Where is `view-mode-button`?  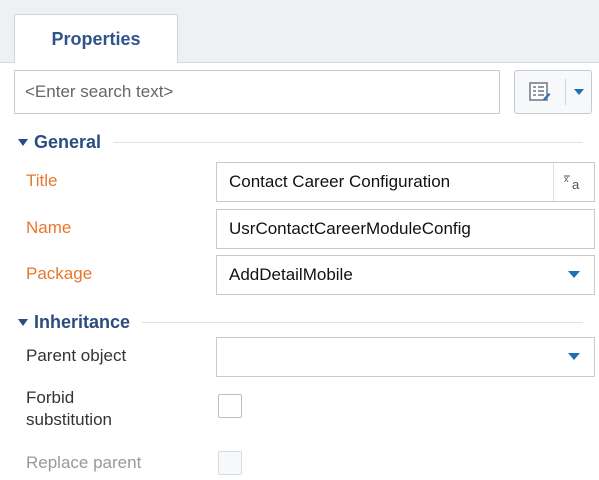 view-mode-button is located at coordinates (553, 92).